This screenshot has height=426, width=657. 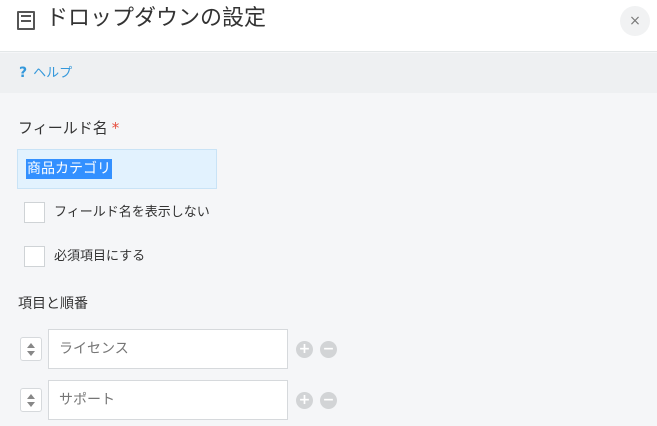 What do you see at coordinates (26, 20) in the screenshot?
I see `form-icon` at bounding box center [26, 20].